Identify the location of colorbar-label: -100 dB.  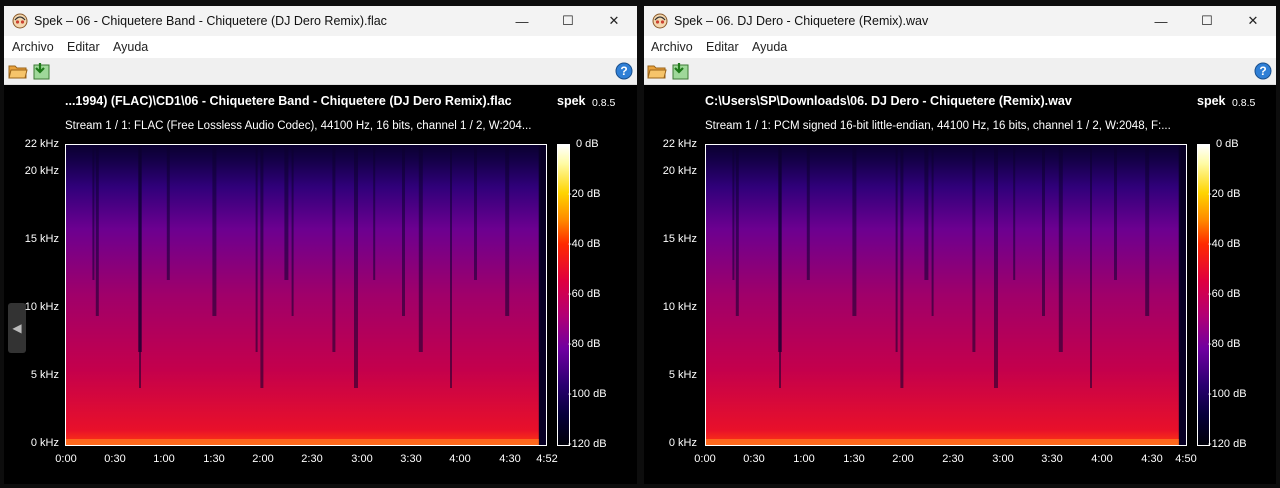
(587, 394).